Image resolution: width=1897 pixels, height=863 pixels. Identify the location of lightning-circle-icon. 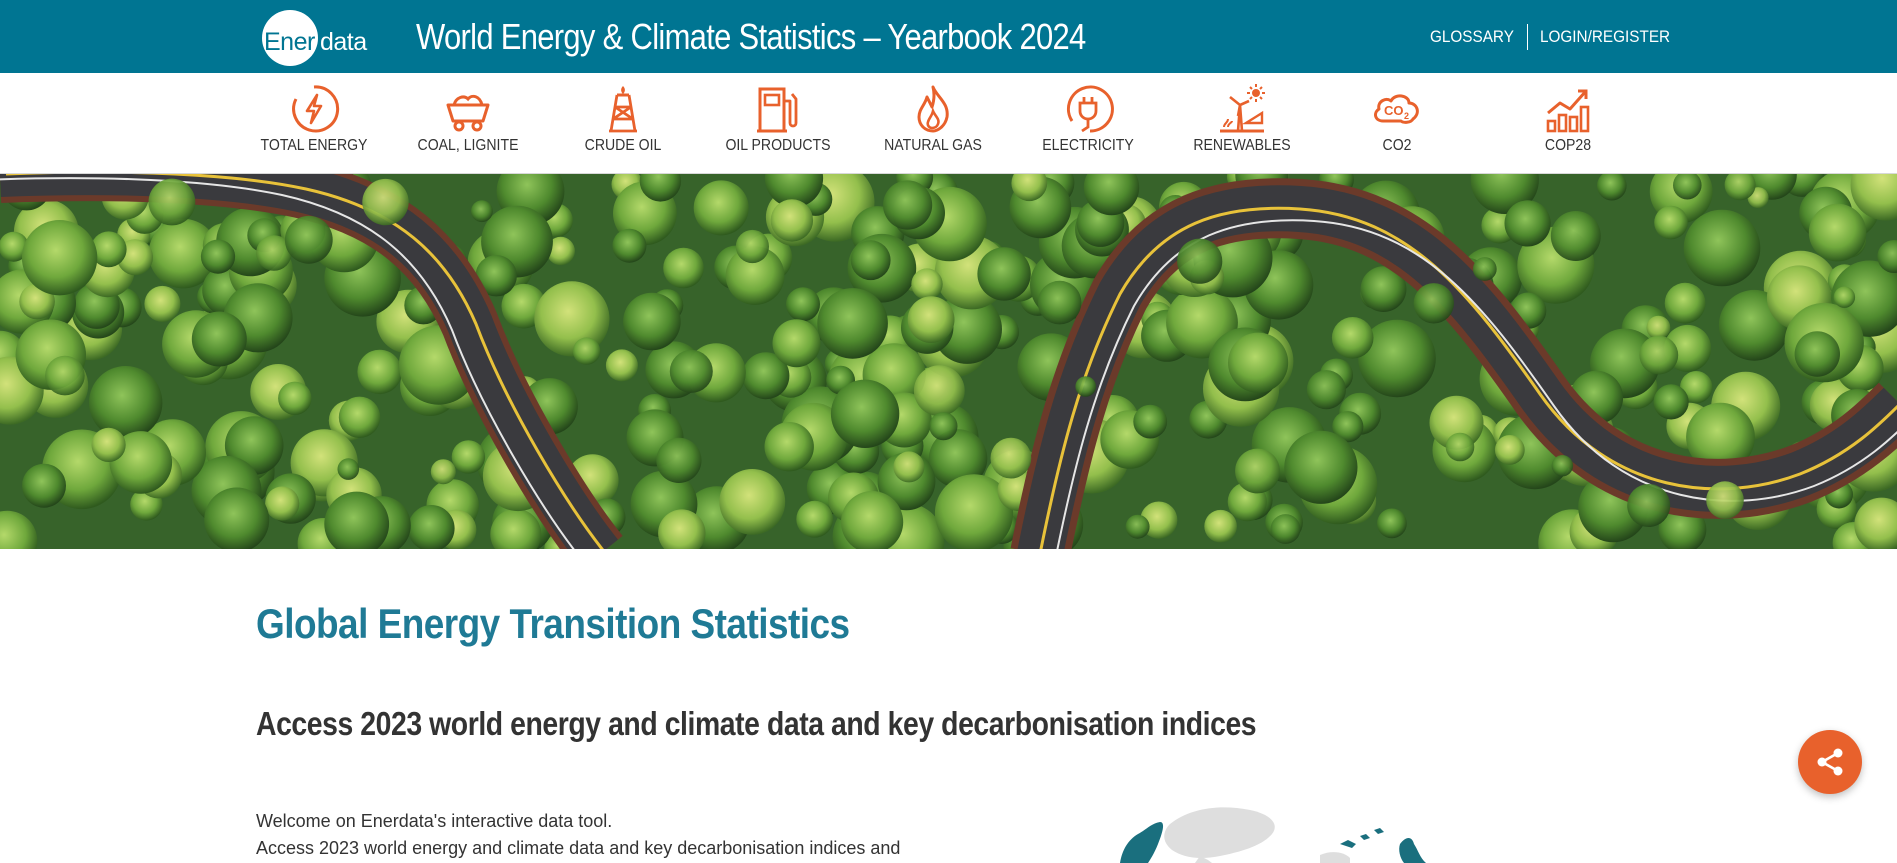
(316, 109).